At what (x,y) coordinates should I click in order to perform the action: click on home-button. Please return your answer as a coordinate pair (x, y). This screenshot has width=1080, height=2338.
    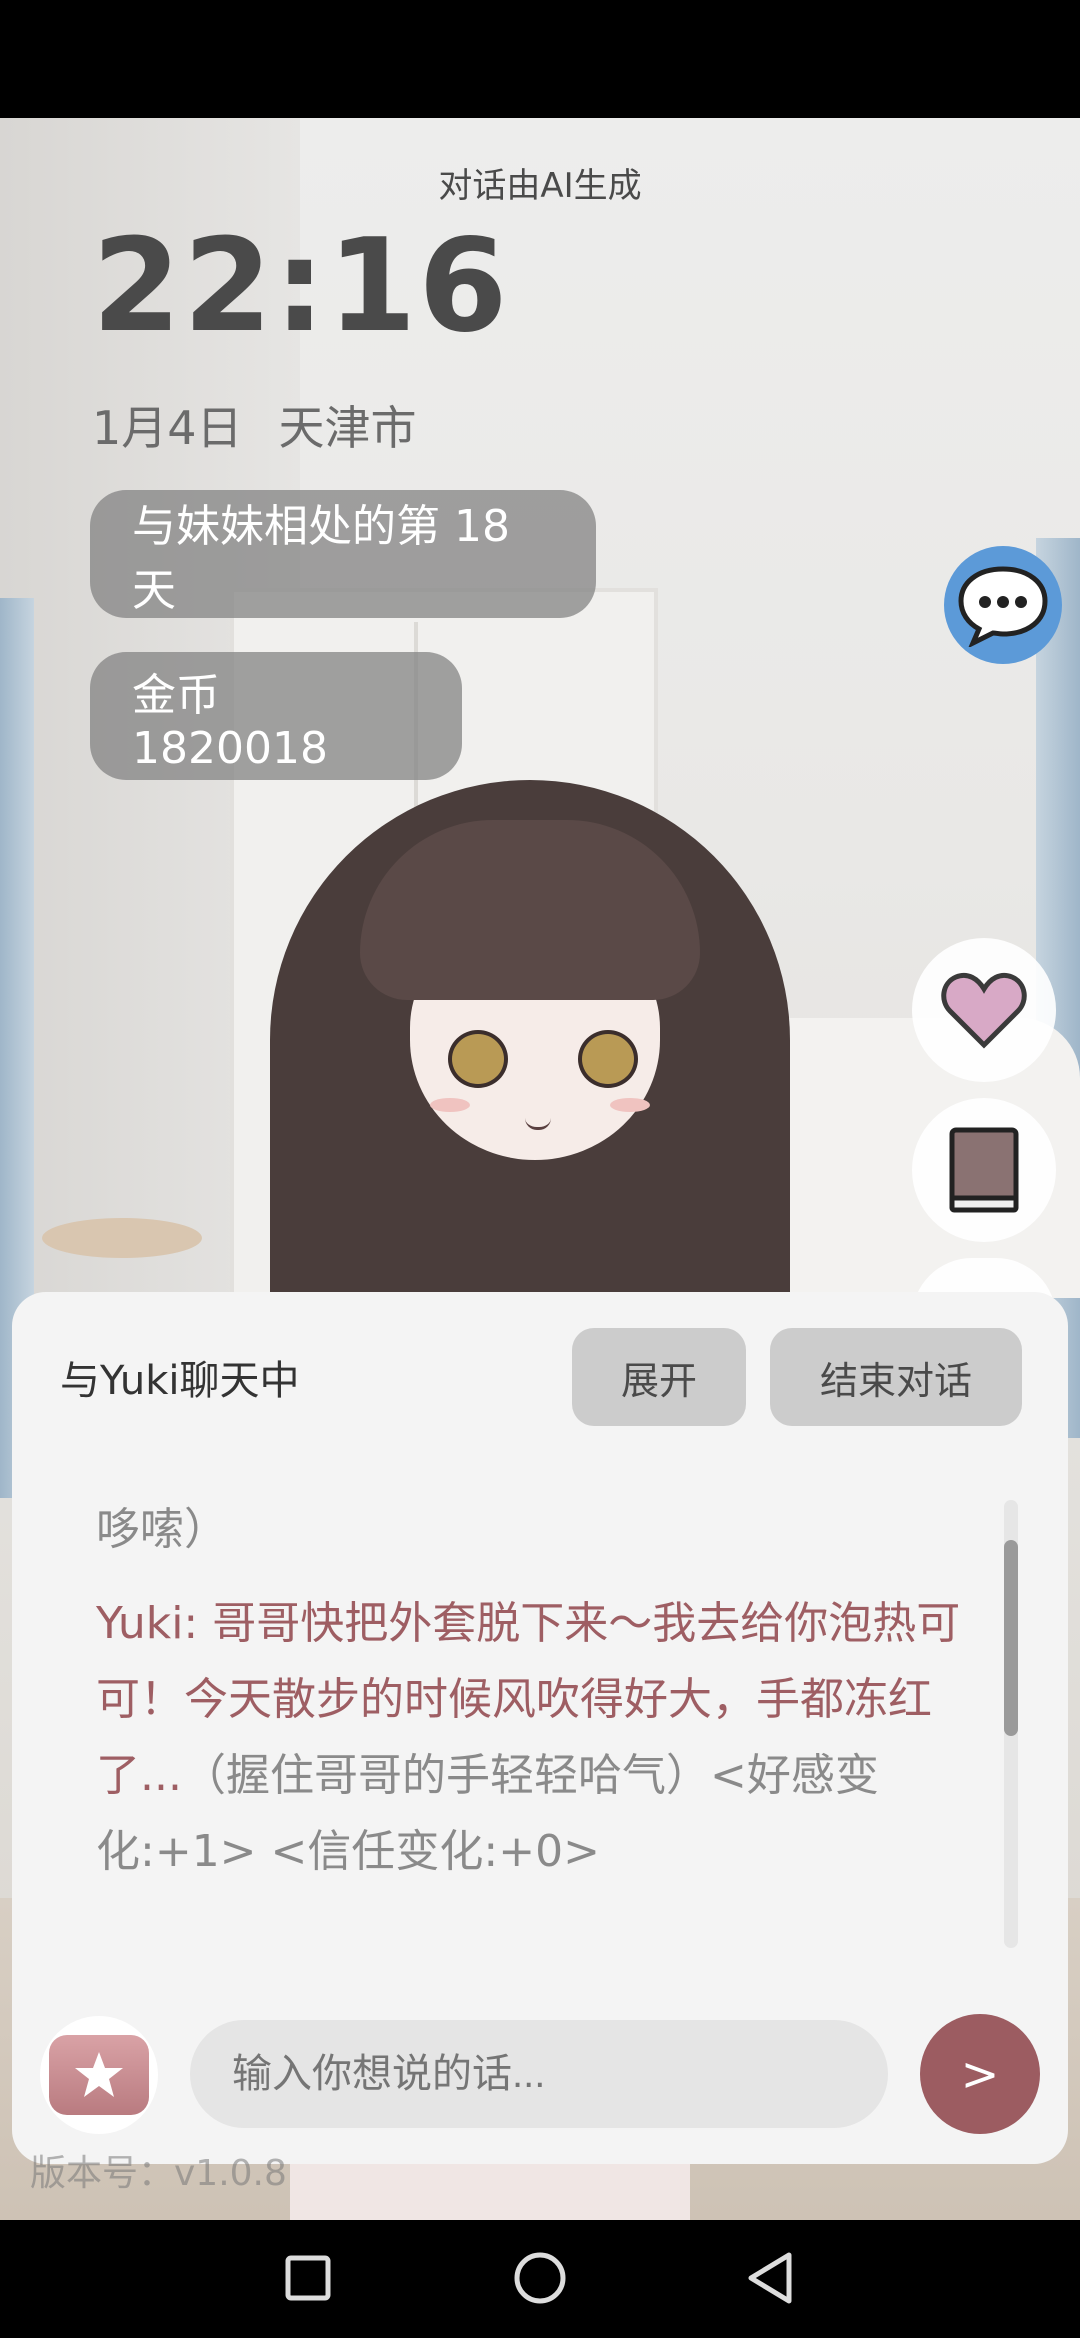
    Looking at the image, I should click on (540, 2278).